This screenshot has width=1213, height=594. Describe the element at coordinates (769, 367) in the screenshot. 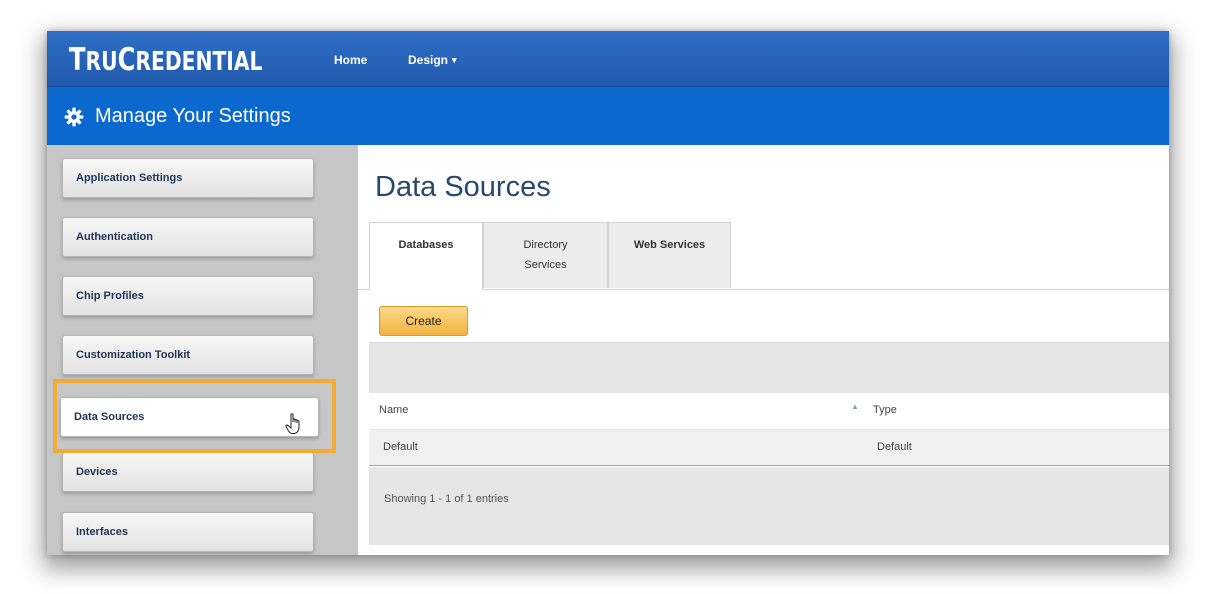

I see `grid-toolbar` at that location.